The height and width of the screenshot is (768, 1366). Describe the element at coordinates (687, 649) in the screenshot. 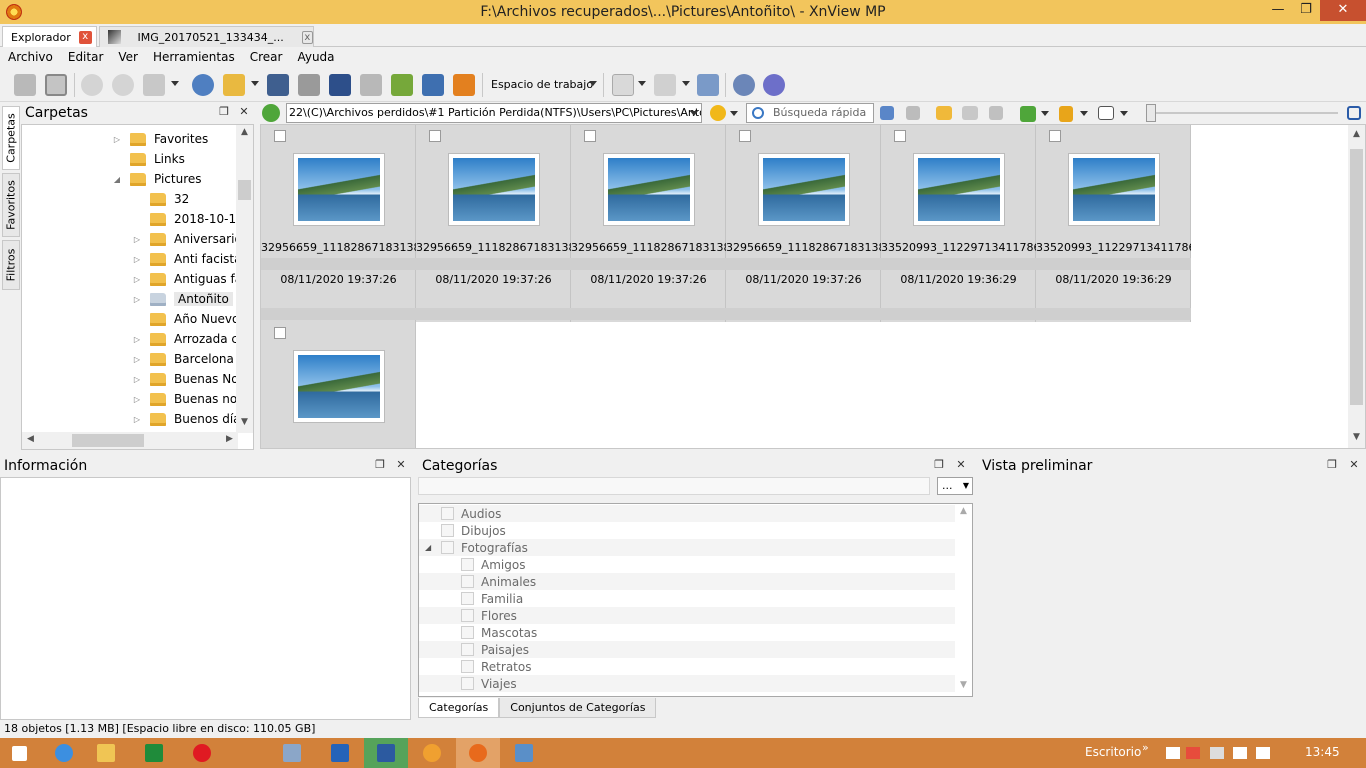

I see `category-item: Paisajes` at that location.